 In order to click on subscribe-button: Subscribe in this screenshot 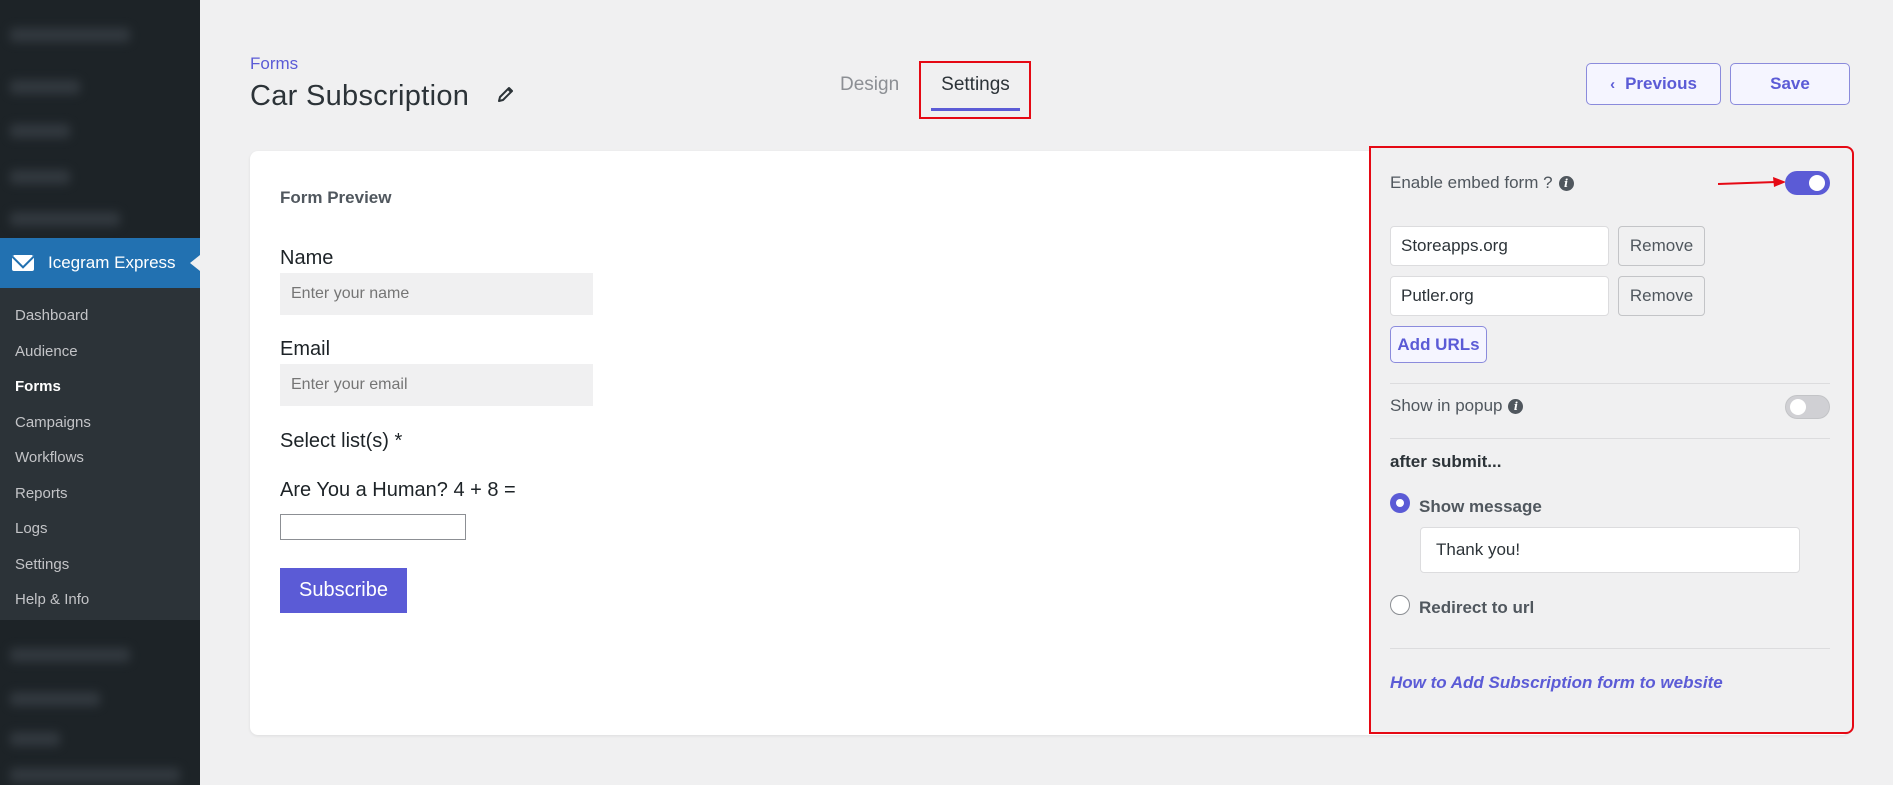, I will do `click(343, 590)`.